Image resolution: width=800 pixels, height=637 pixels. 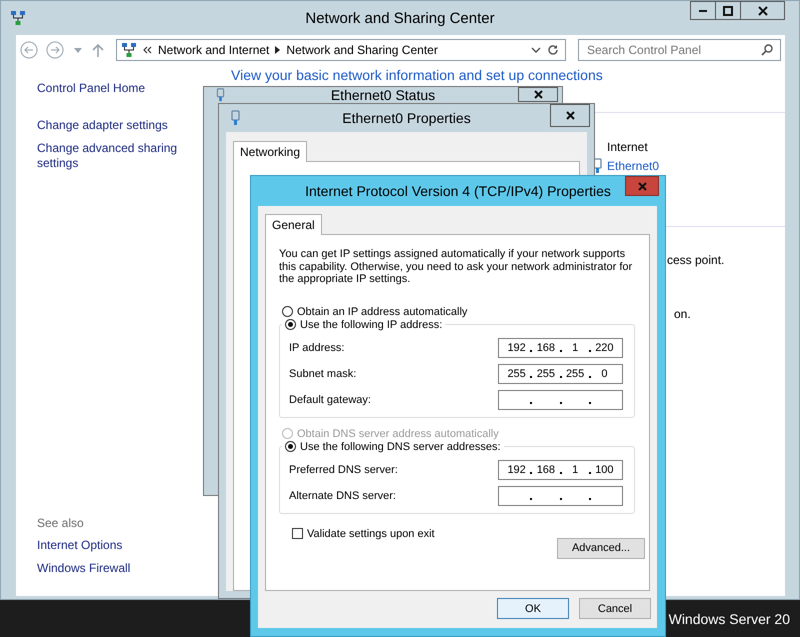 I want to click on back-button, so click(x=29, y=50).